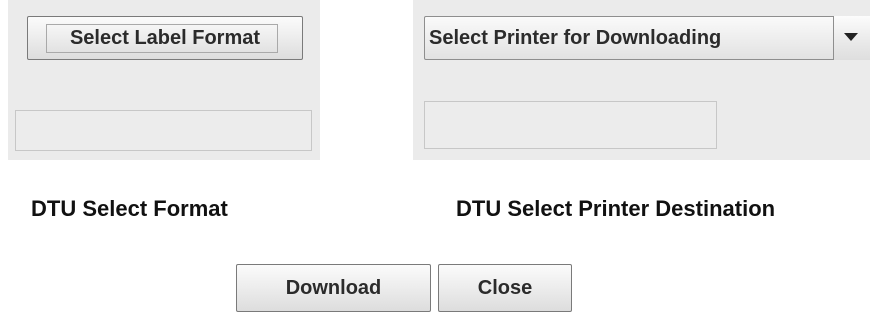 The image size is (870, 312). What do you see at coordinates (162, 38) in the screenshot?
I see `focus-ring` at bounding box center [162, 38].